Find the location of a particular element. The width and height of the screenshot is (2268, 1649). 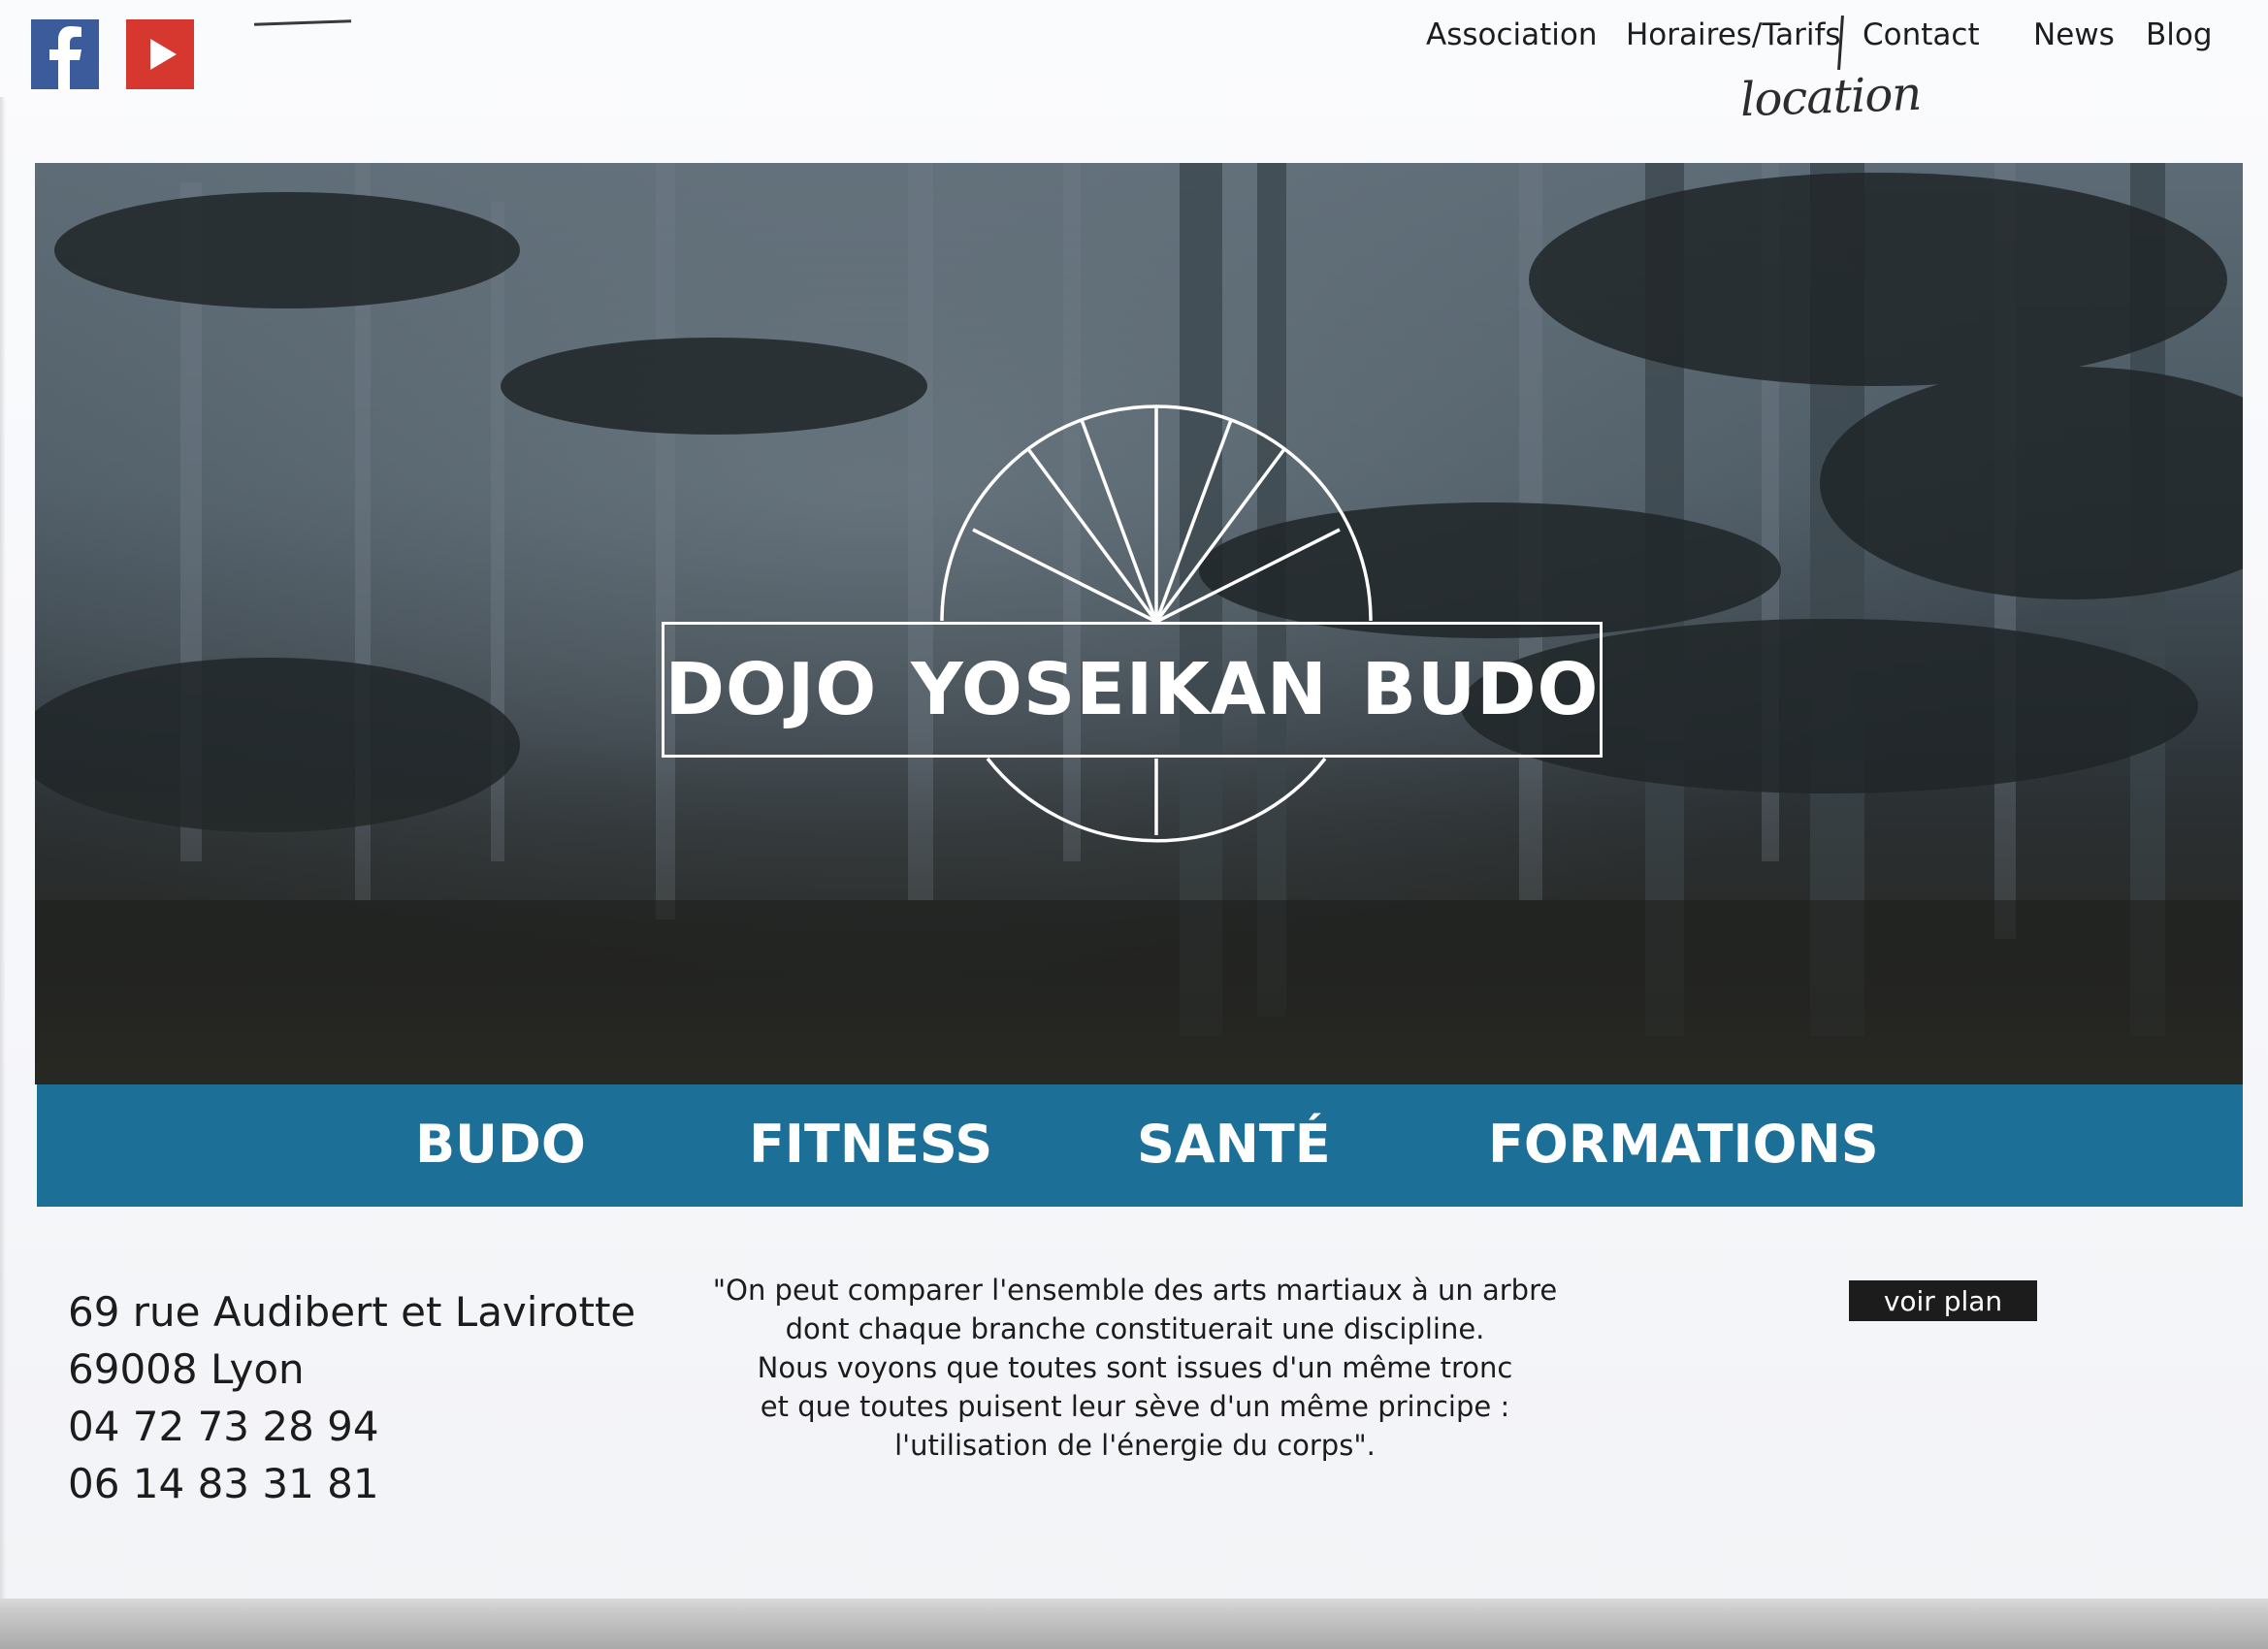

youtube-icon is located at coordinates (160, 54).